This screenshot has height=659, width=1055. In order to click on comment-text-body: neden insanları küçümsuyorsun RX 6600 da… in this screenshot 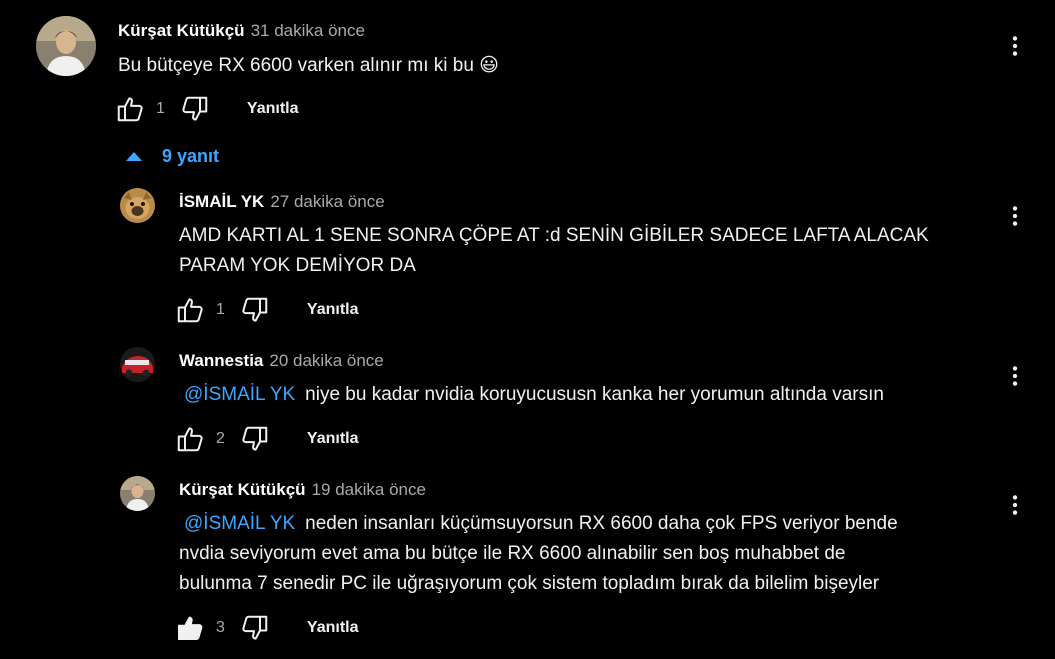, I will do `click(601, 523)`.